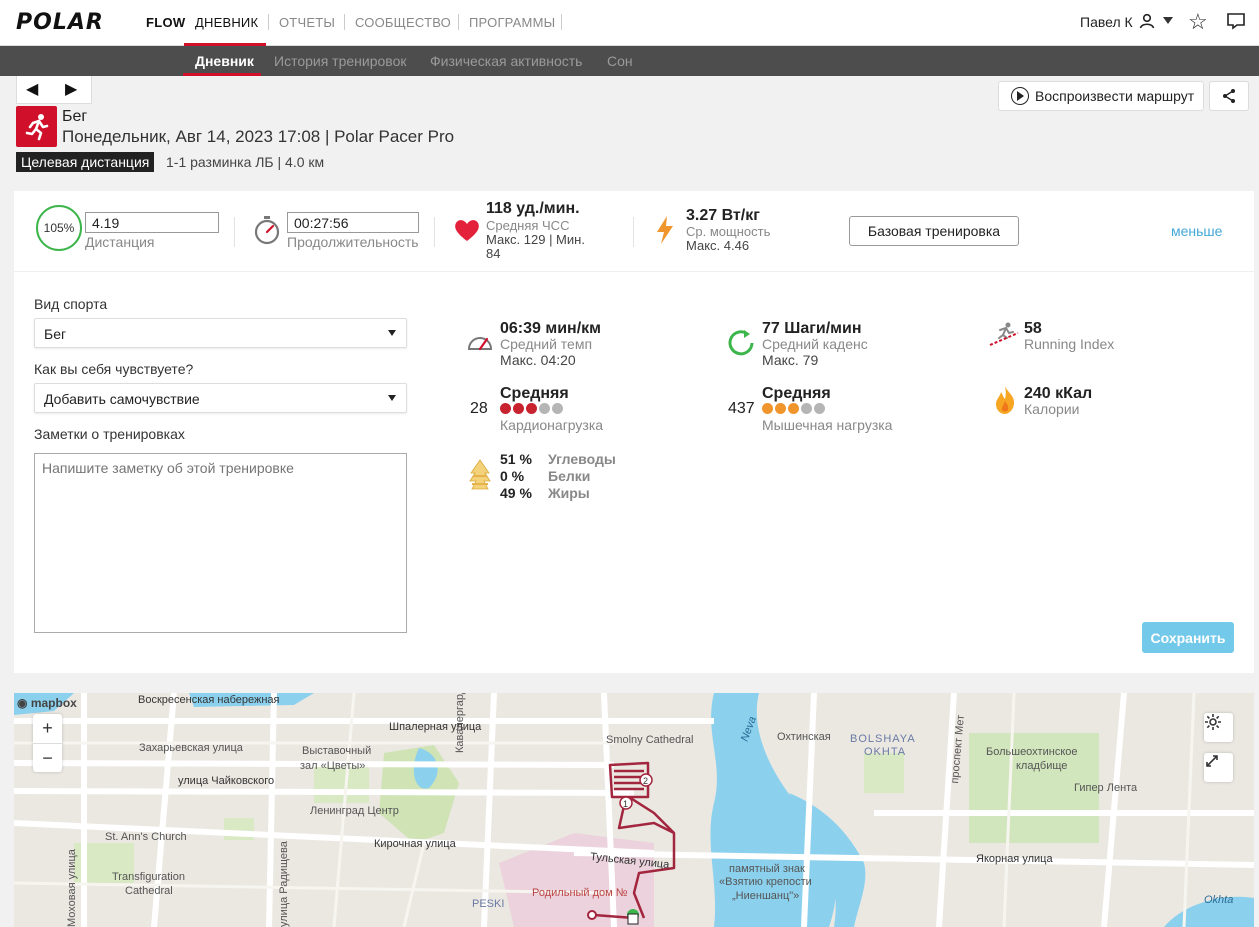 Image resolution: width=1259 pixels, height=927 pixels. Describe the element at coordinates (512, 476) in the screenshot. I see `protein-percent: 0 %` at that location.